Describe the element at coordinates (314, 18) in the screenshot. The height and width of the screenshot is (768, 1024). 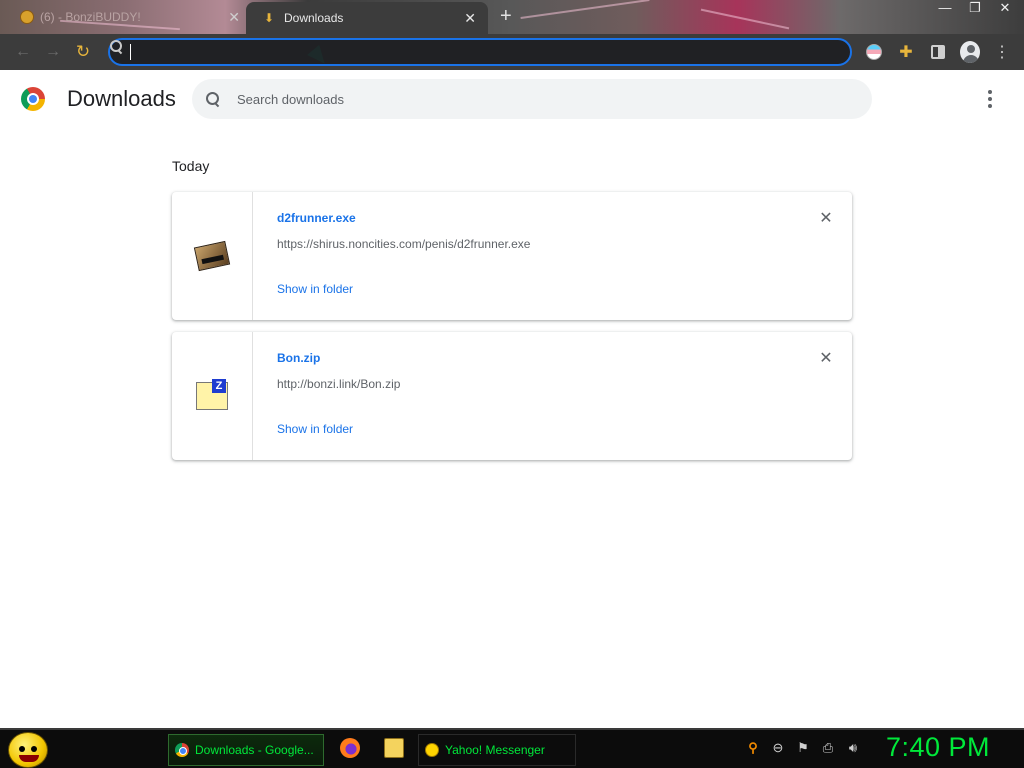
I see `tab-title: Downloads` at that location.